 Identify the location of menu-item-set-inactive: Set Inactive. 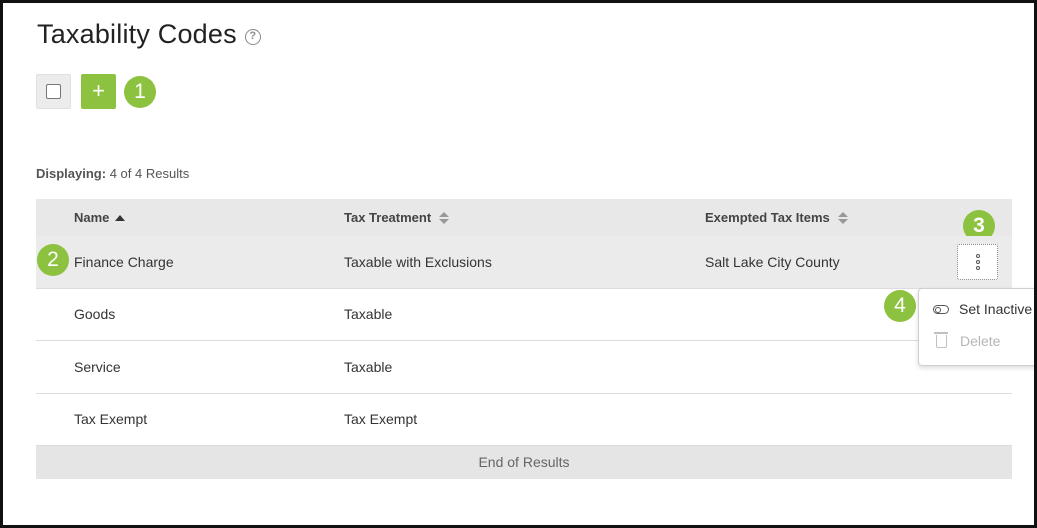
(982, 309).